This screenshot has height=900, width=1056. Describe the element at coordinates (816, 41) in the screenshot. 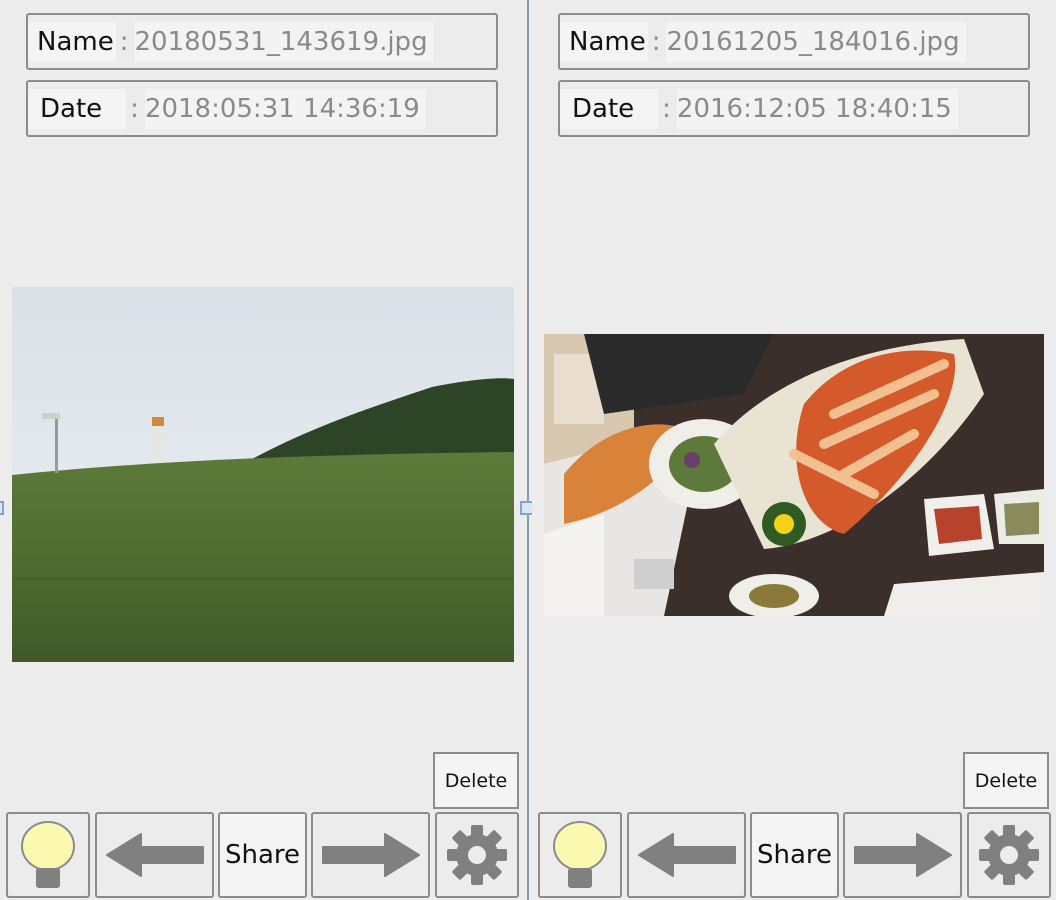

I see `name-value: 20161205_184016.jpg` at that location.